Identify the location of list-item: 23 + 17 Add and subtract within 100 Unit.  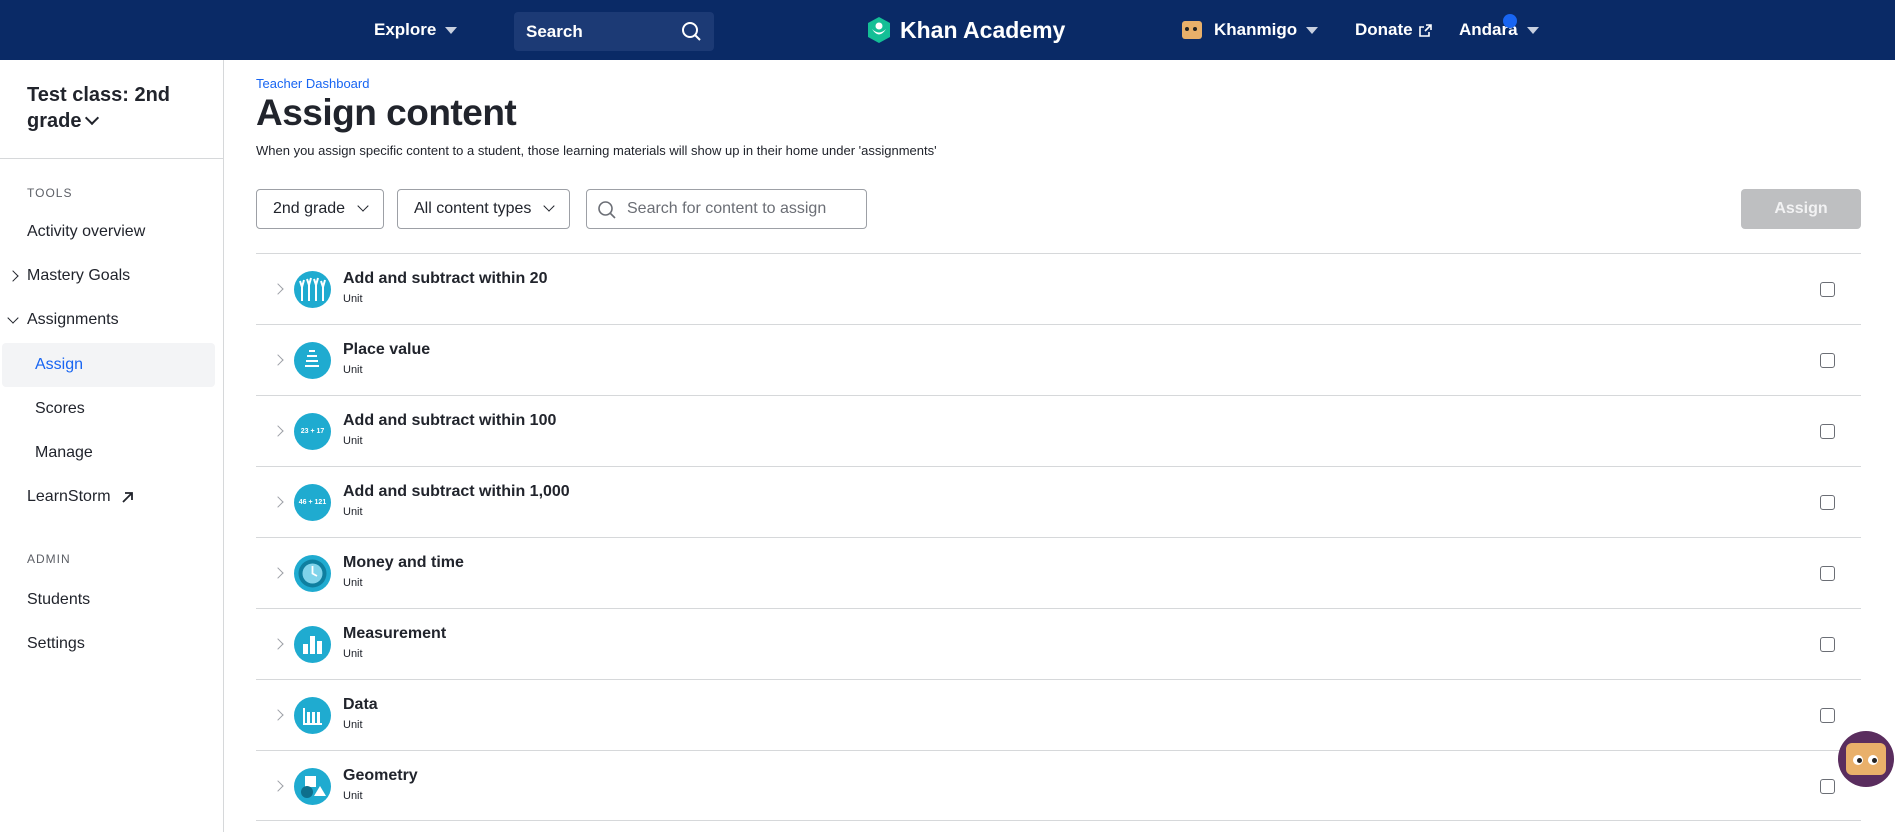
(1058, 430).